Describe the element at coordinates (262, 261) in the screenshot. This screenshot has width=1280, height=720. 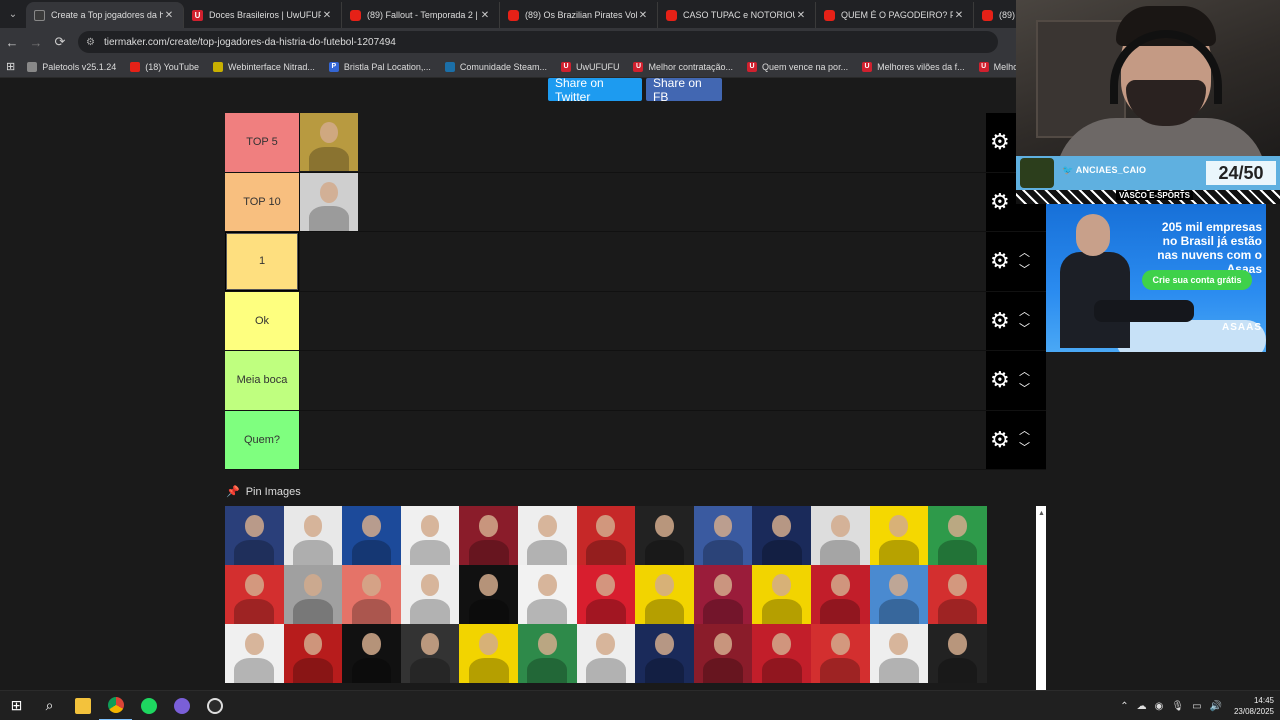
I see `tier-label: 1` at that location.